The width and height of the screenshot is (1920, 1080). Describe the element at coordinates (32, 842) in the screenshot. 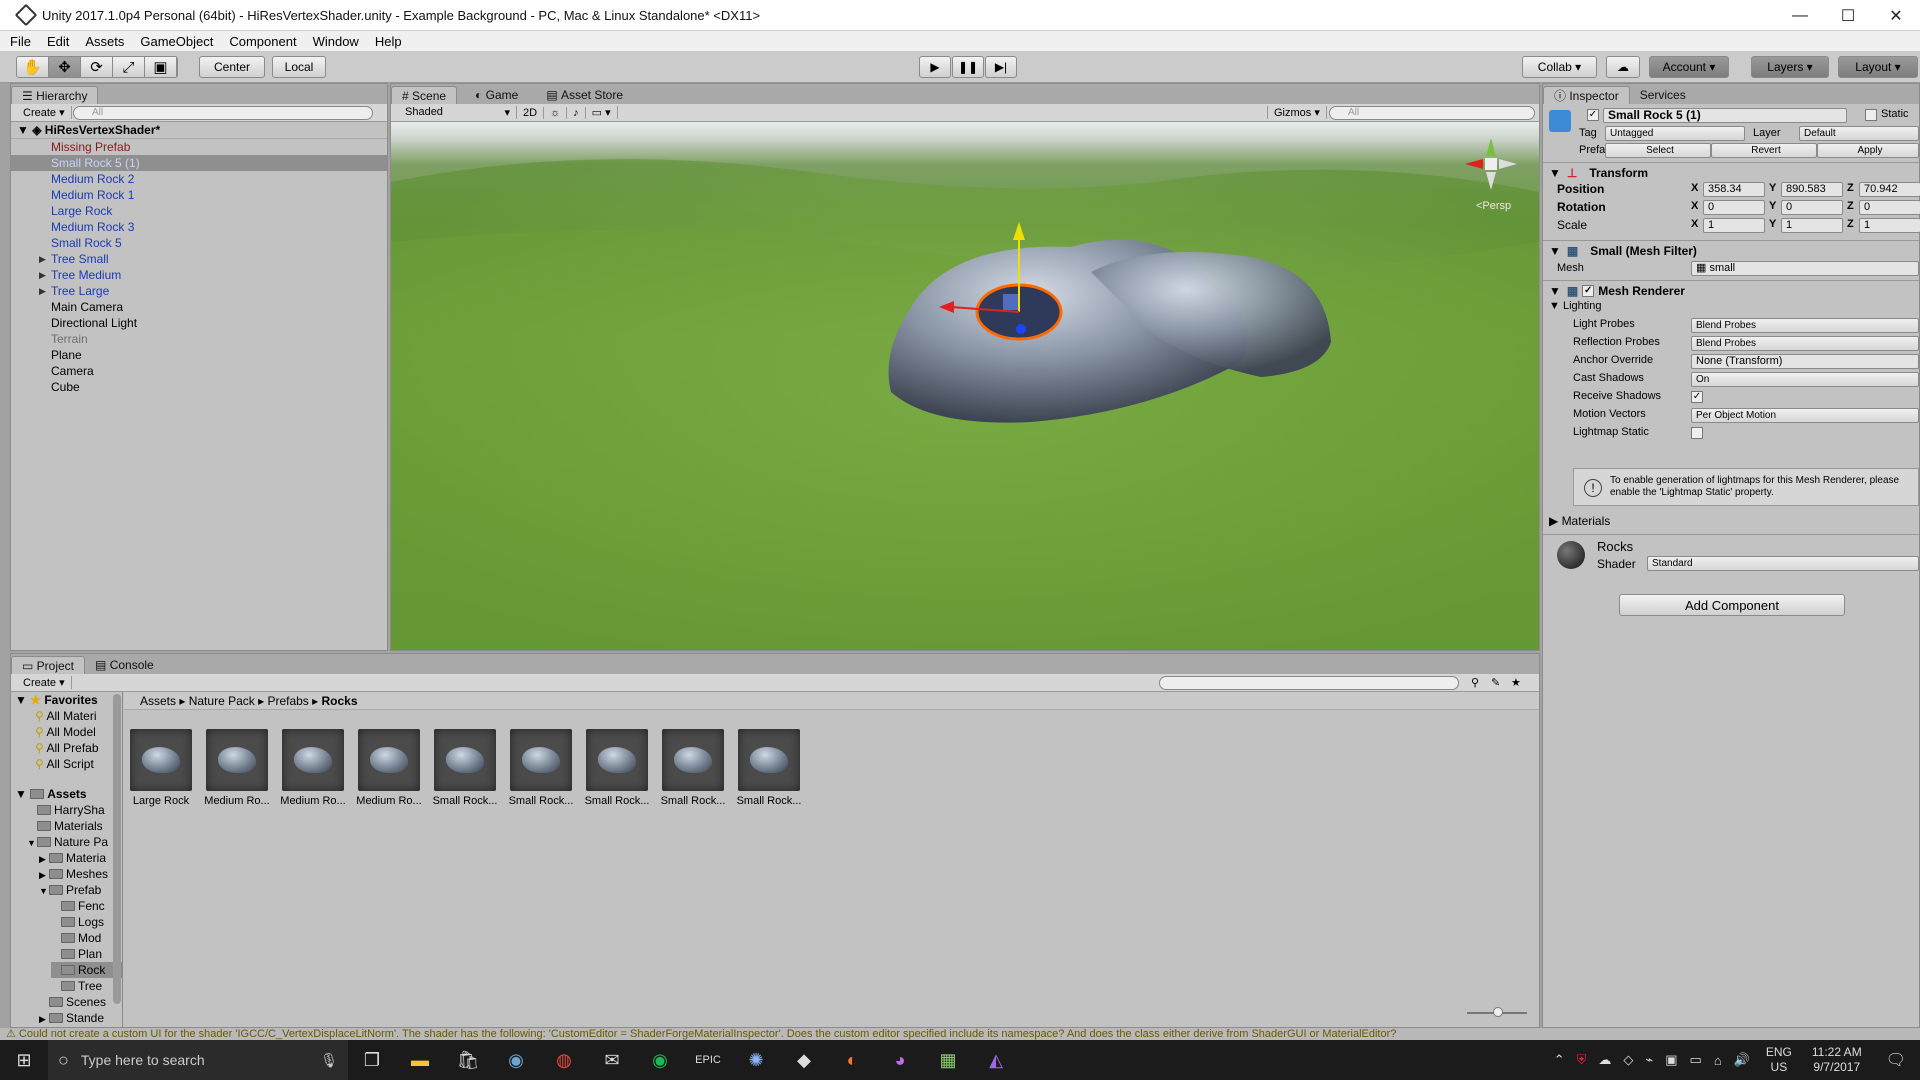

I see `expand-arrow-icon: ▼` at that location.